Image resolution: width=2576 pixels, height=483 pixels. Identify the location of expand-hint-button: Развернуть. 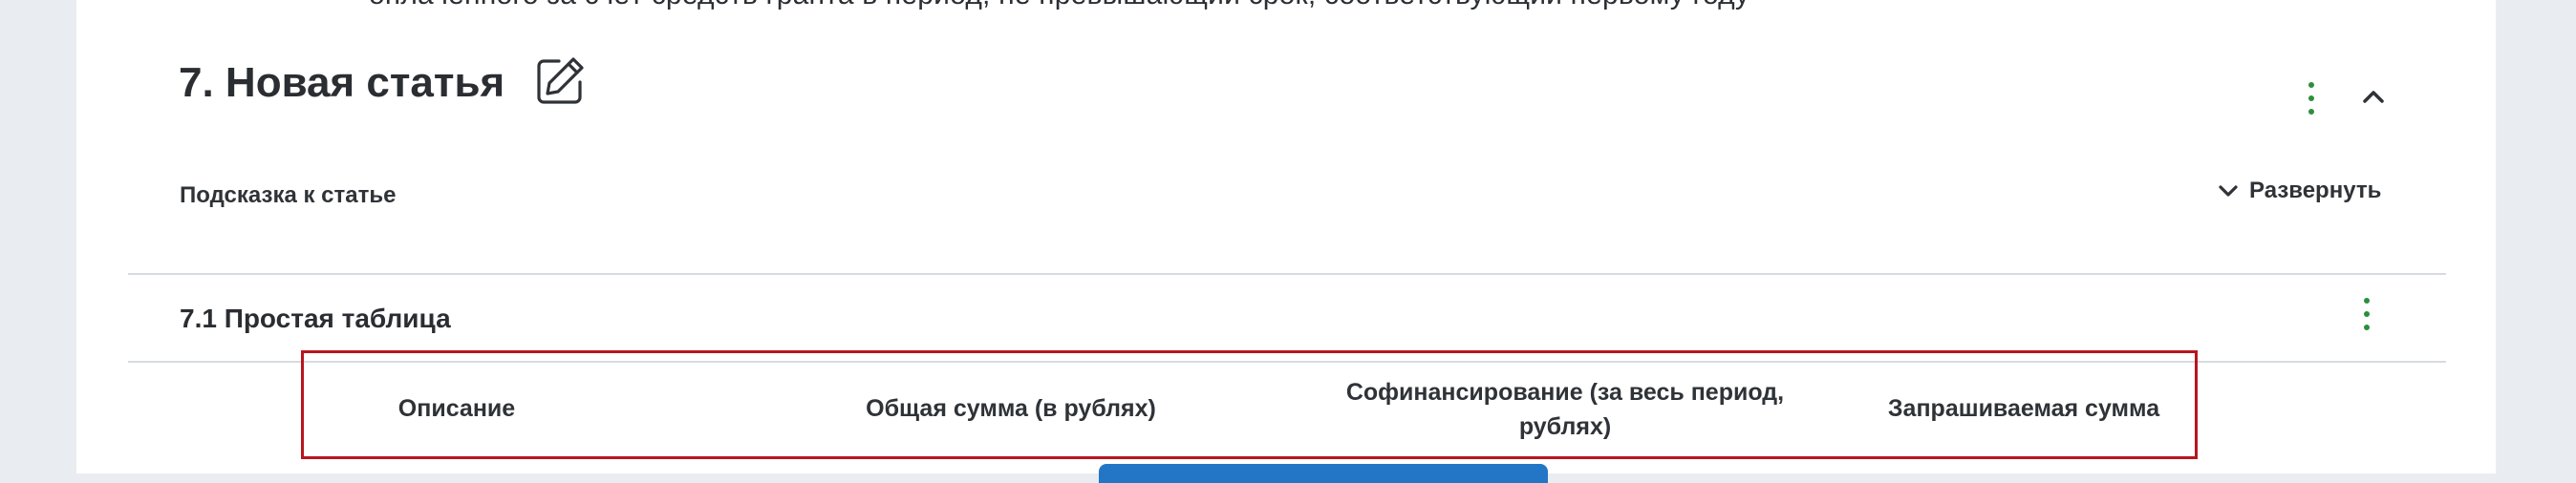
(2299, 191).